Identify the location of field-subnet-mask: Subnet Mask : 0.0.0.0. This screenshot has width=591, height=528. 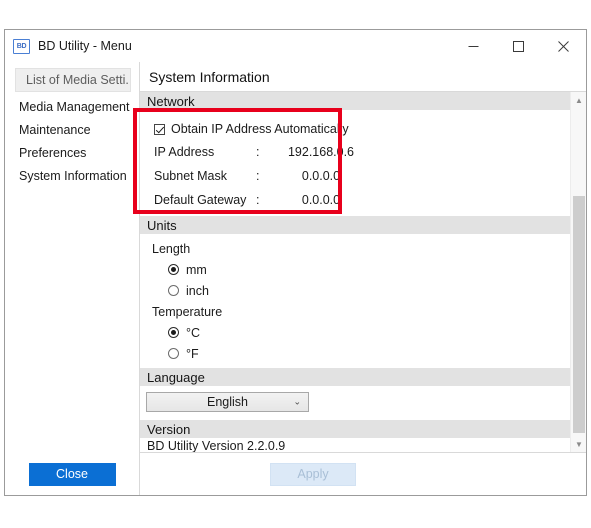
(362, 176).